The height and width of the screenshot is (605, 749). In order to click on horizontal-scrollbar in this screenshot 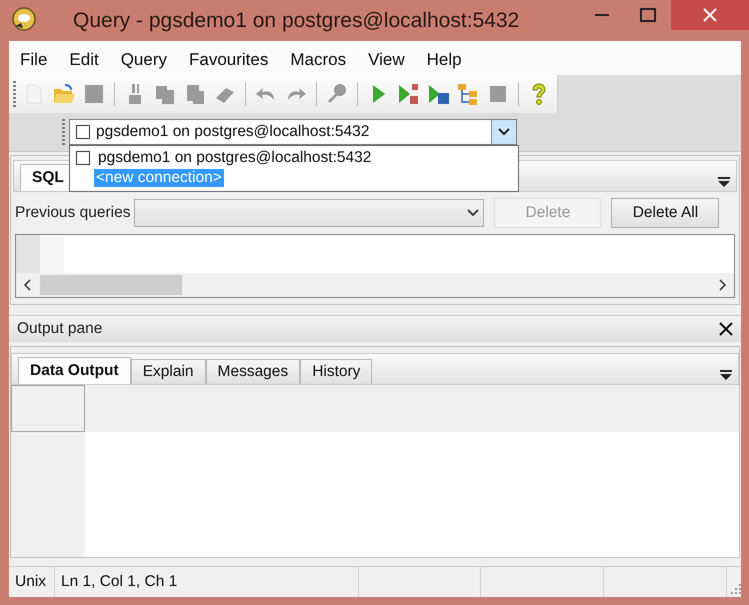, I will do `click(375, 285)`.